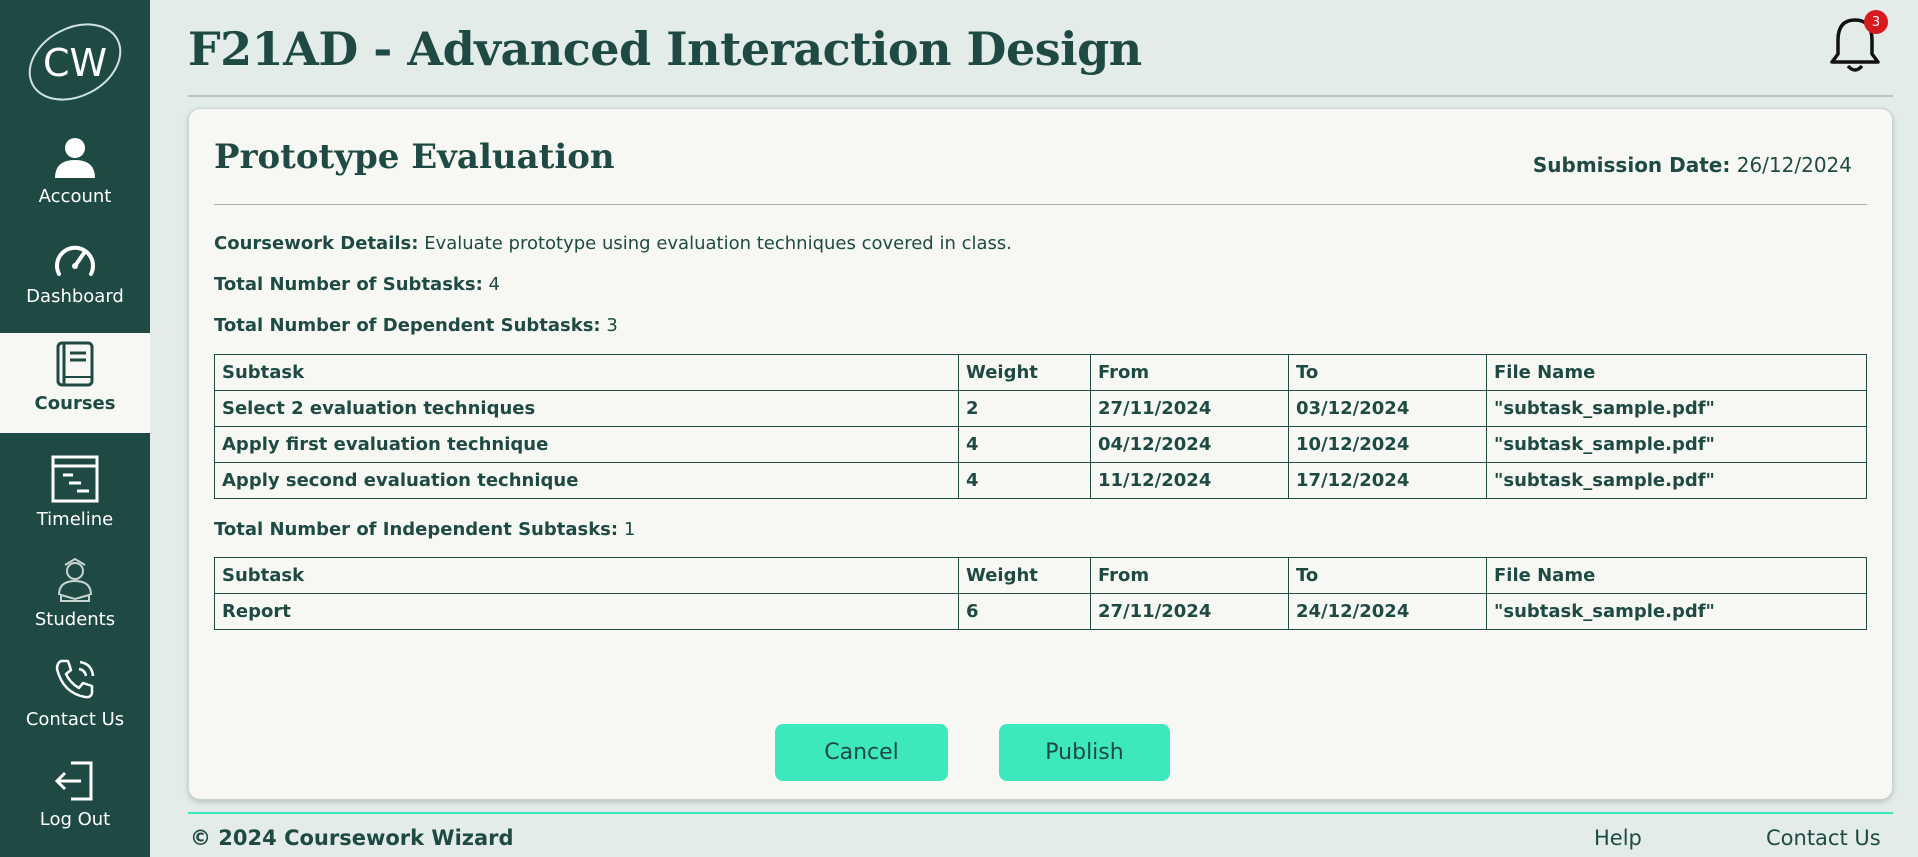 Image resolution: width=1918 pixels, height=857 pixels. I want to click on sidebar-item-label: Timeline, so click(75, 519).